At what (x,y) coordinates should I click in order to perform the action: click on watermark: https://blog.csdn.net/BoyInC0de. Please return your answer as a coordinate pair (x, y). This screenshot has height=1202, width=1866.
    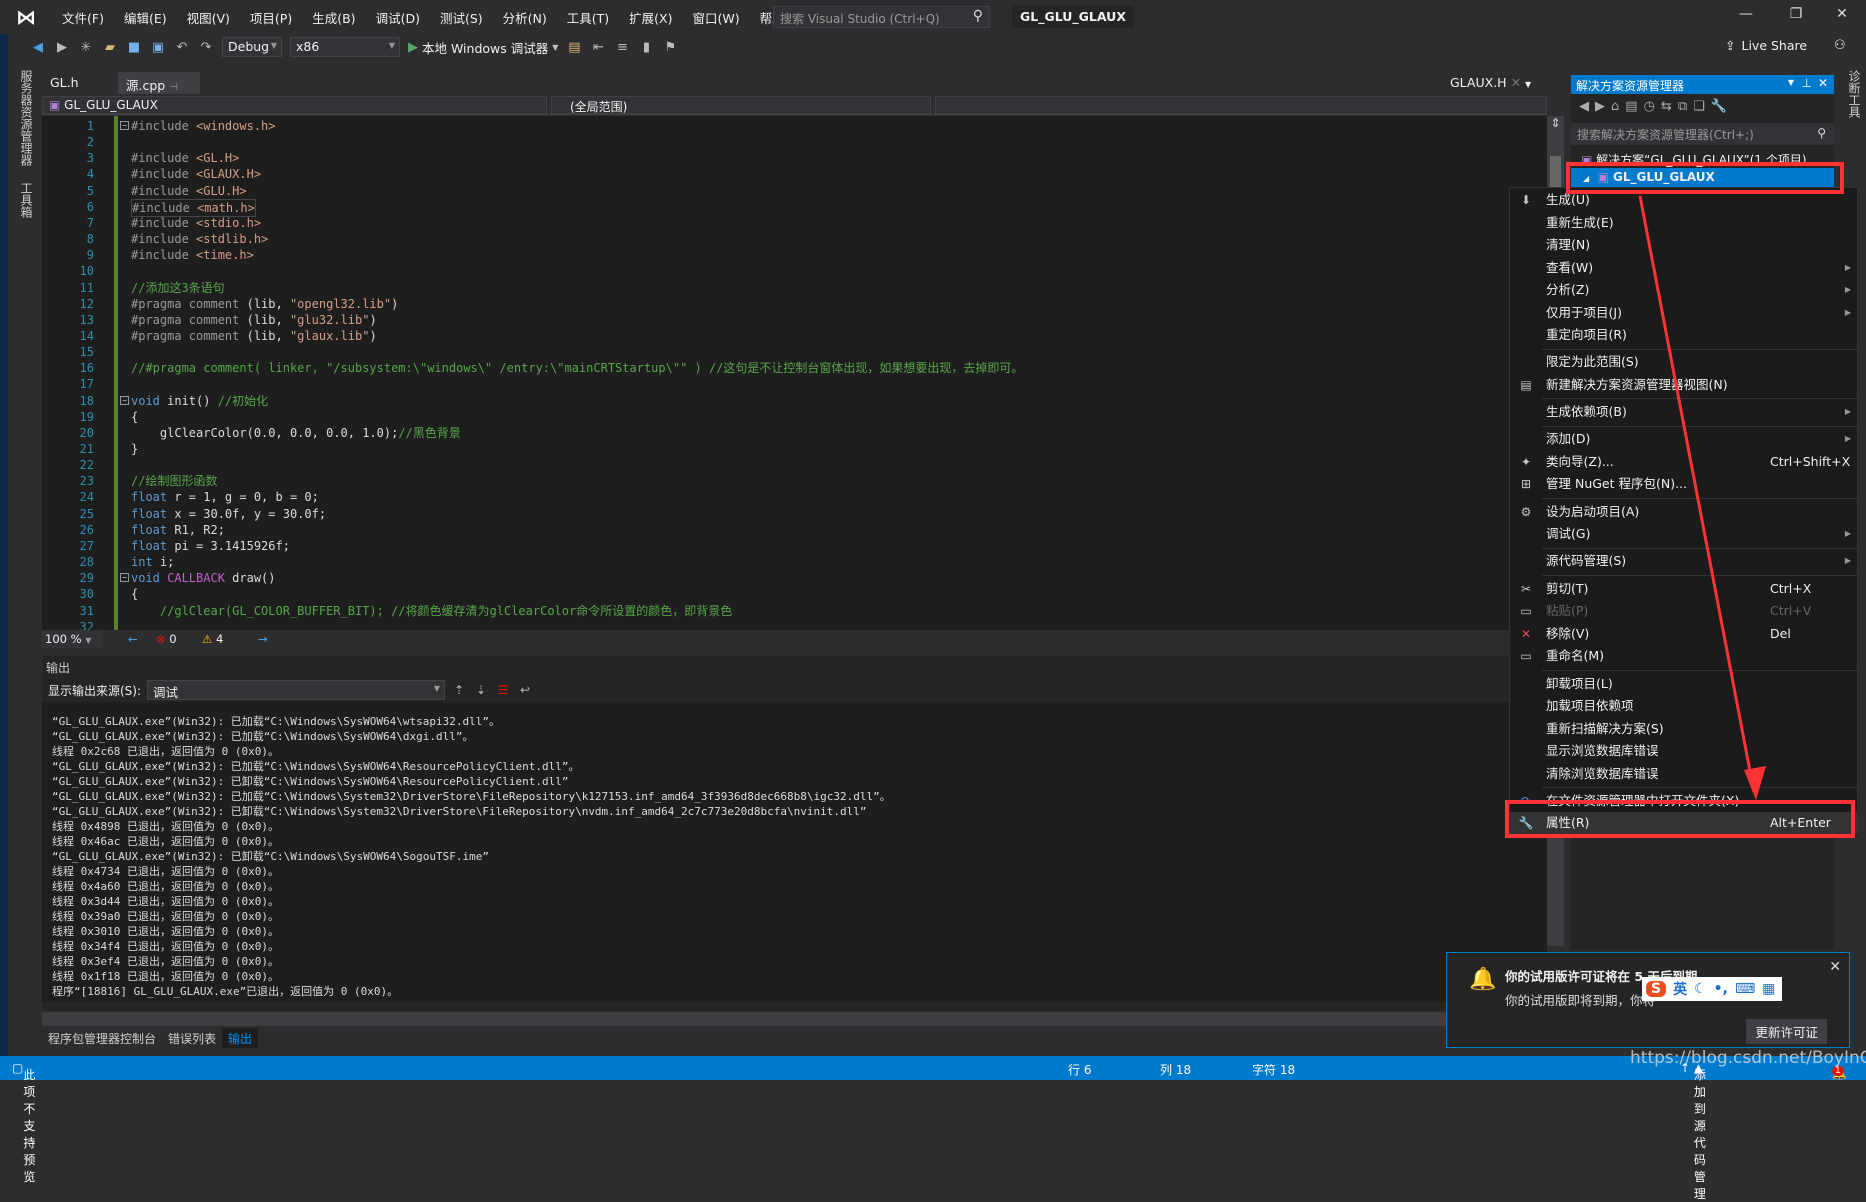
    Looking at the image, I should click on (1748, 1058).